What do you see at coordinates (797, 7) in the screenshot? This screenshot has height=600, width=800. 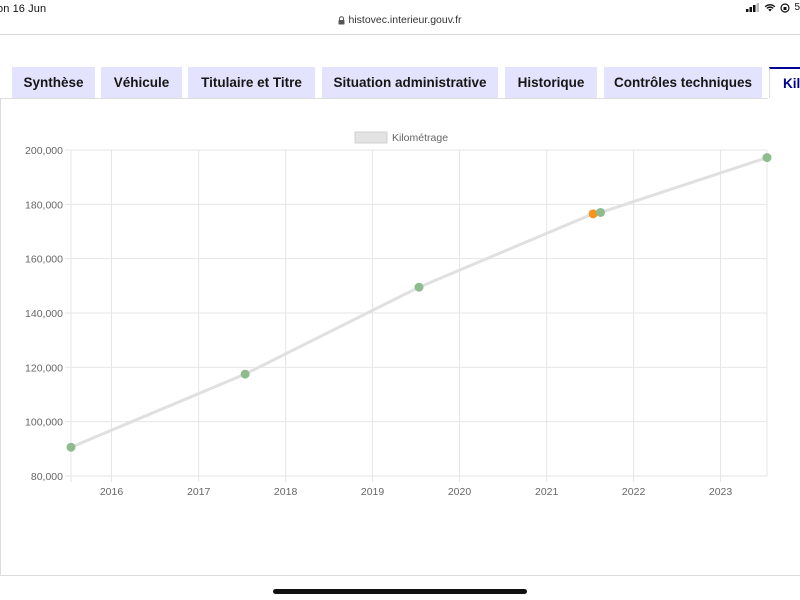 I see `battery-percent: 5` at bounding box center [797, 7].